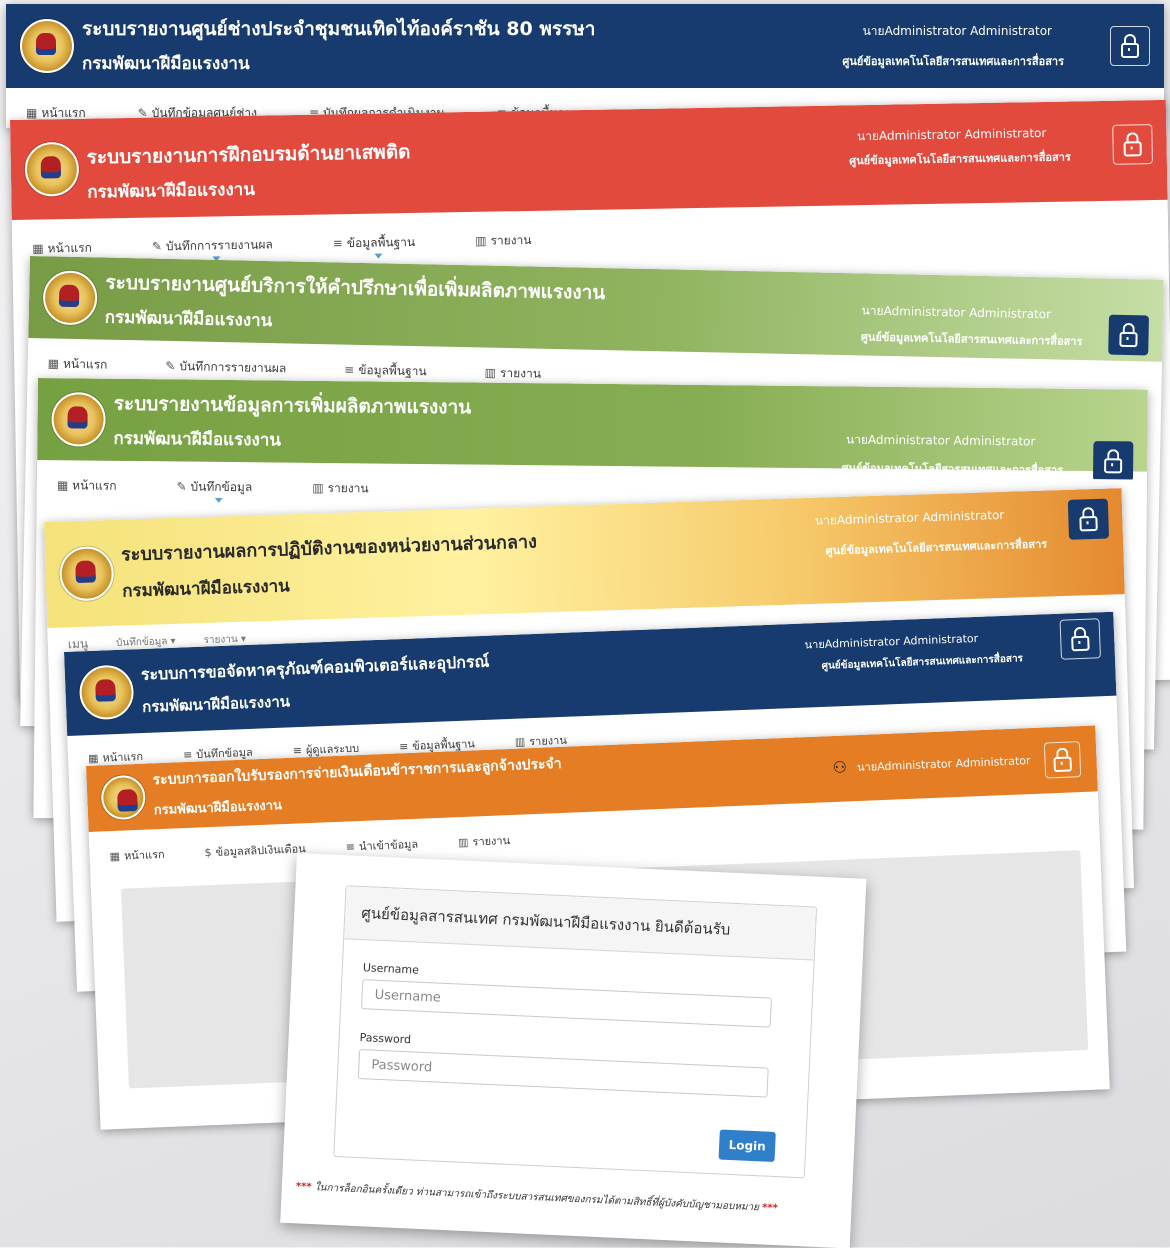  I want to click on user-icon: ⚇, so click(840, 767).